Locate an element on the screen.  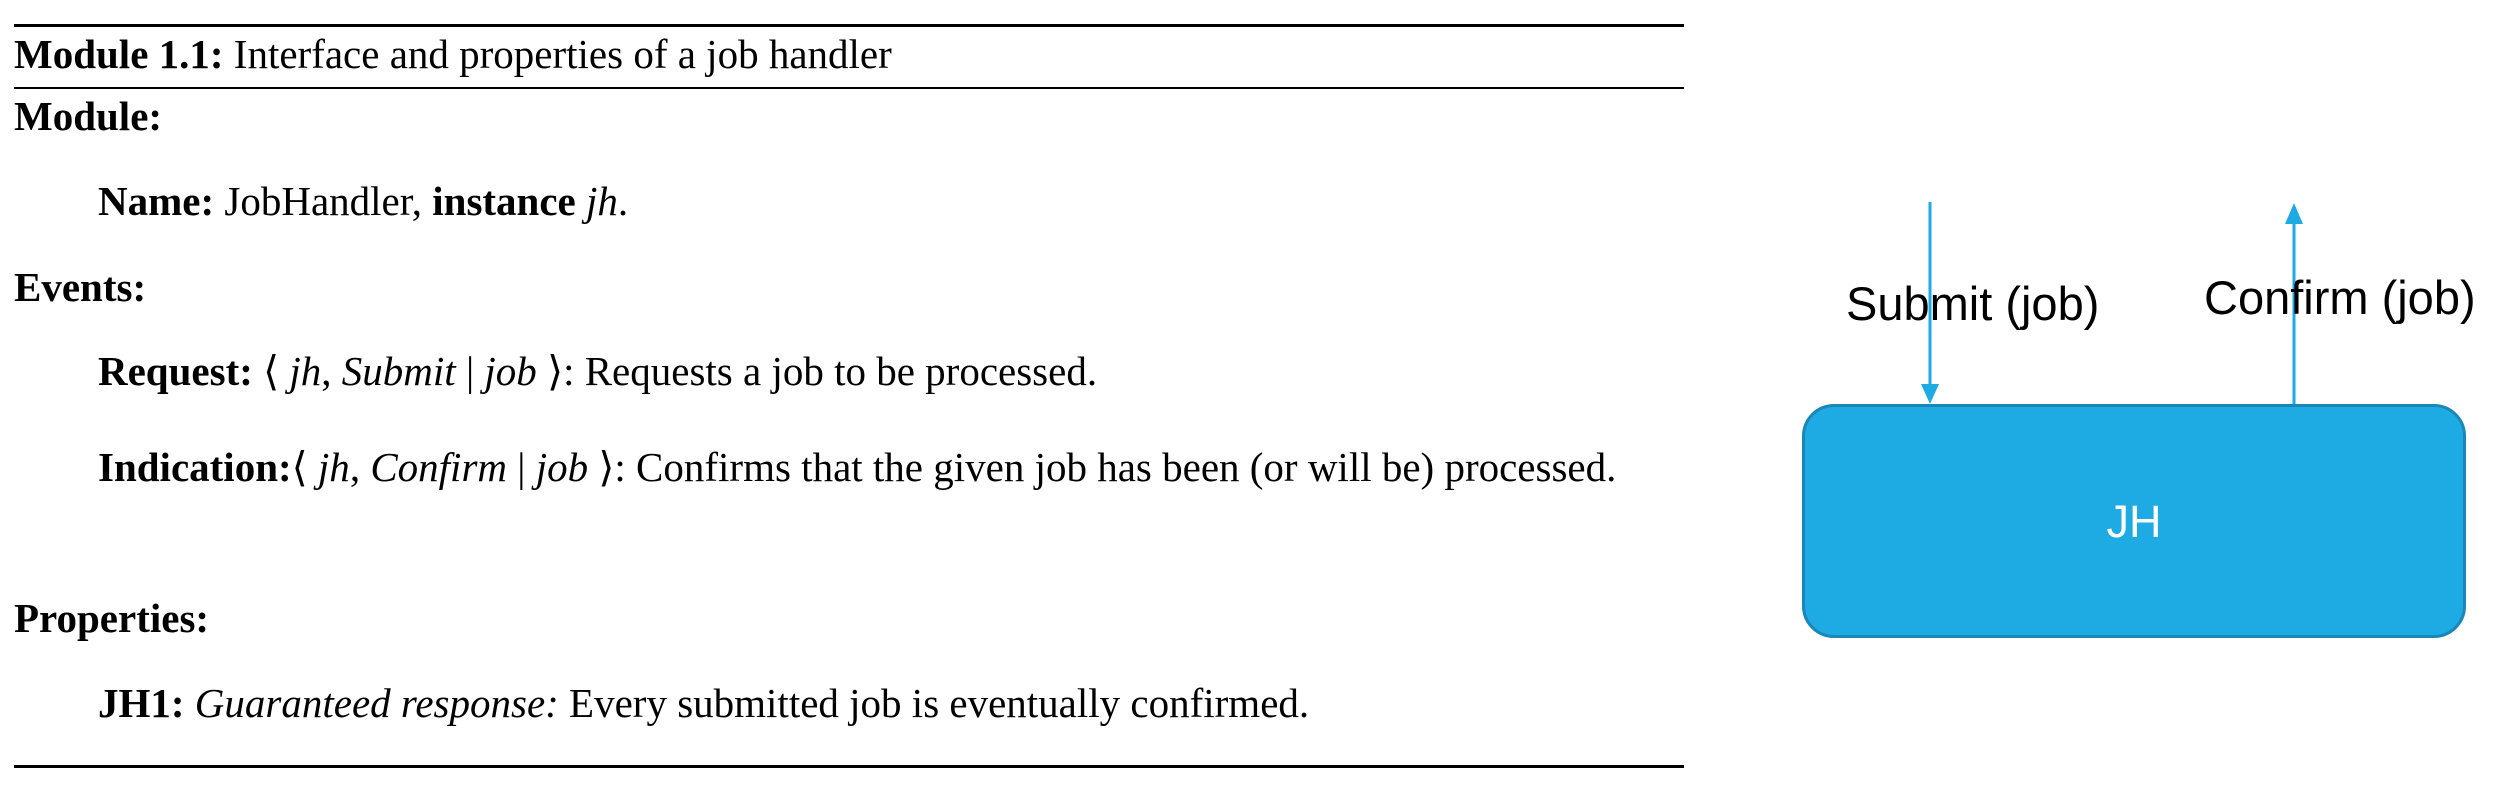
job-handler-label: JH is located at coordinates (2134, 521).